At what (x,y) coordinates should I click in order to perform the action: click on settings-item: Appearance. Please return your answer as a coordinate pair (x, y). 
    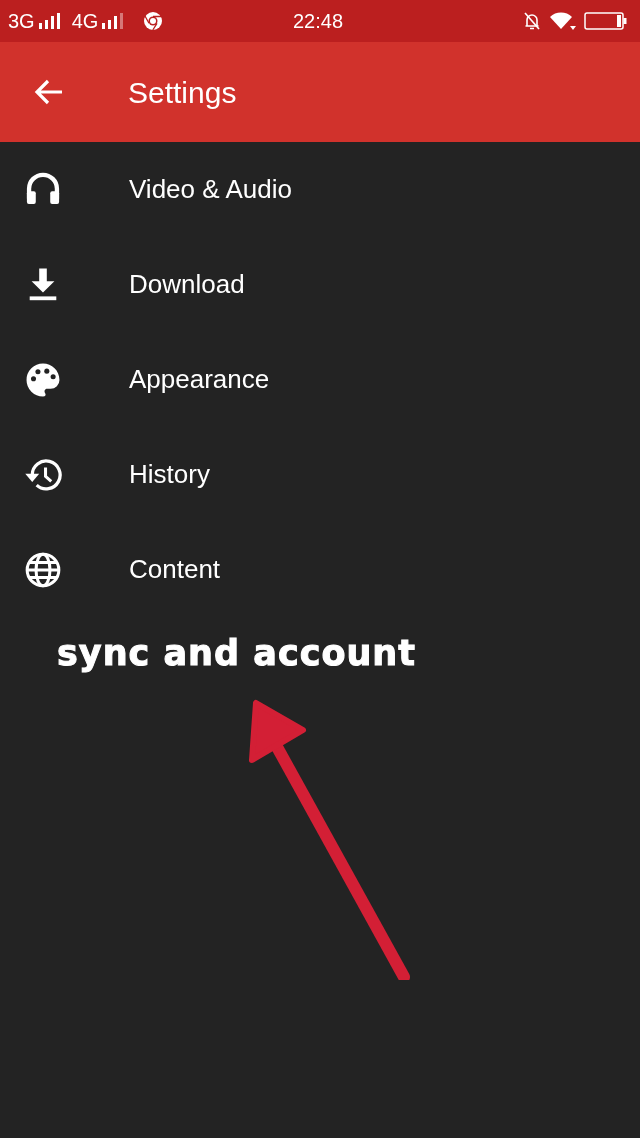
    Looking at the image, I should click on (320, 379).